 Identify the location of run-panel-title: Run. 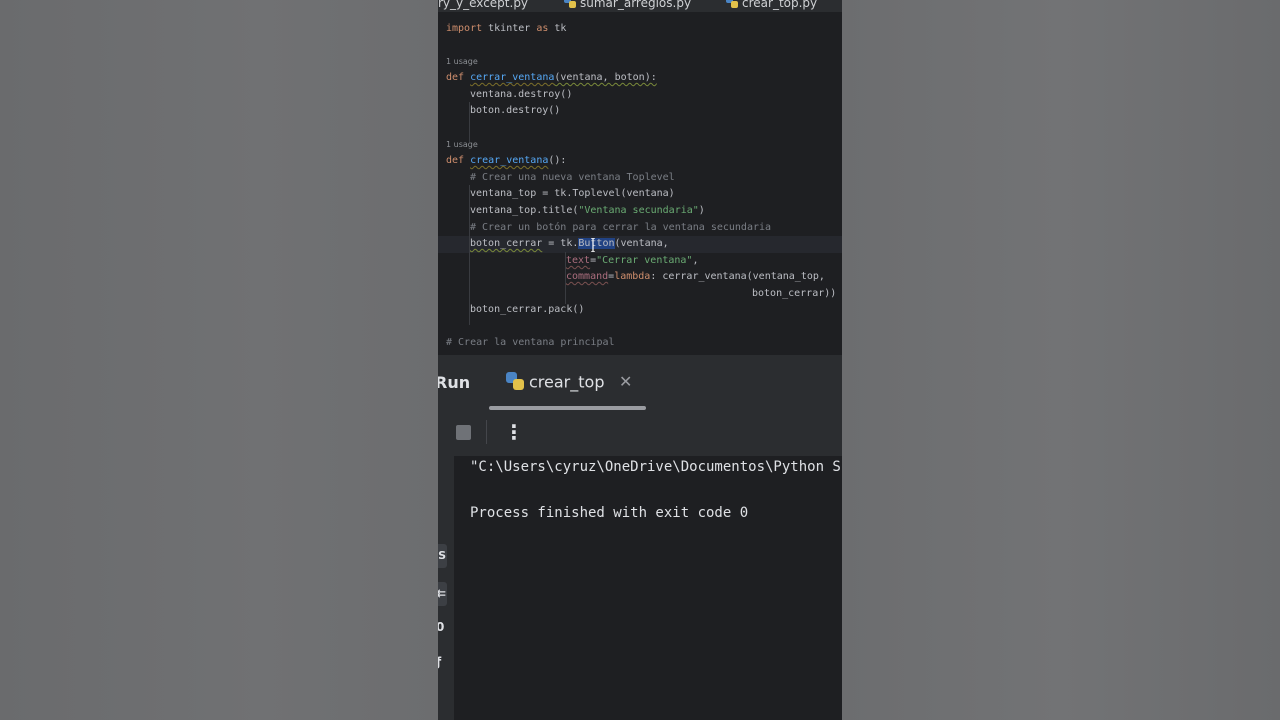
(454, 382).